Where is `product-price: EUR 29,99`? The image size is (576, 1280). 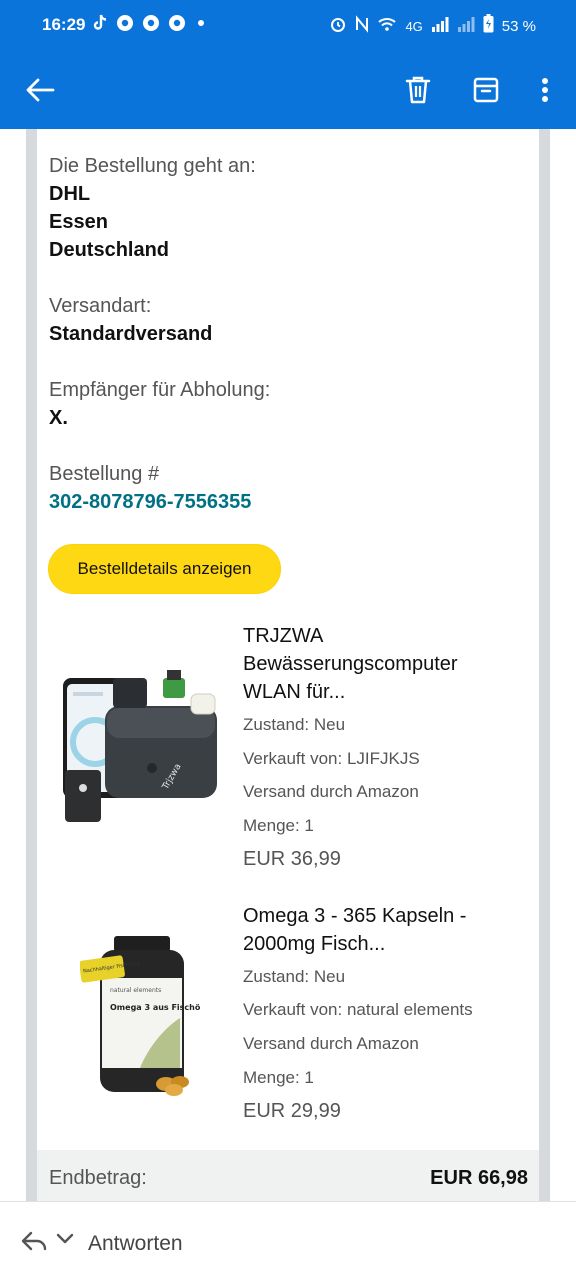 product-price: EUR 29,99 is located at coordinates (292, 1111).